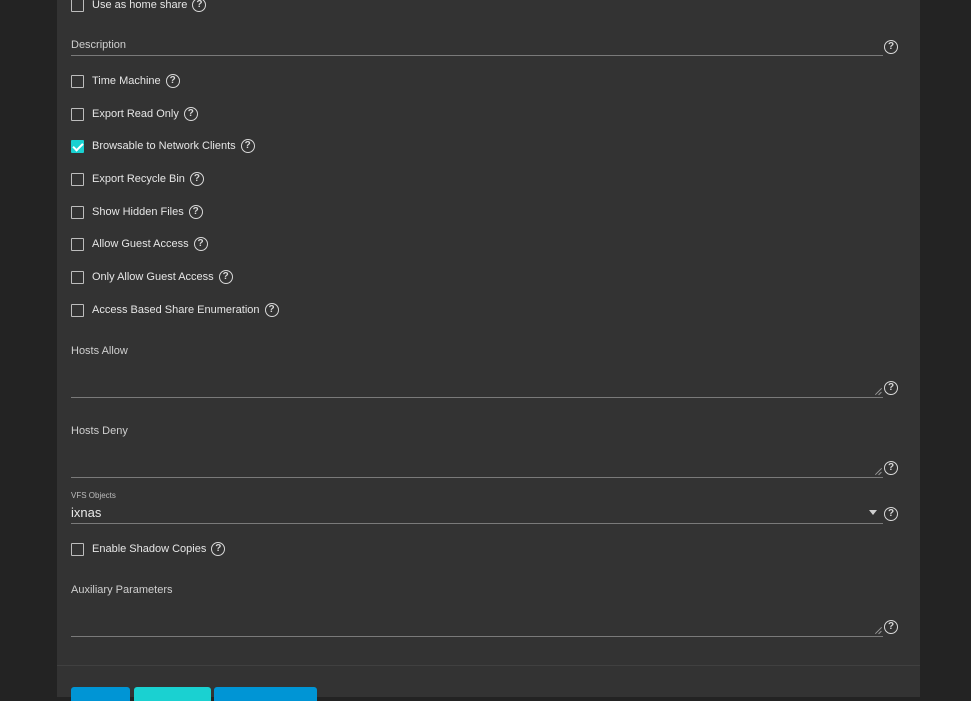 The width and height of the screenshot is (971, 701). Describe the element at coordinates (488, 665) in the screenshot. I see `footer-divider` at that location.